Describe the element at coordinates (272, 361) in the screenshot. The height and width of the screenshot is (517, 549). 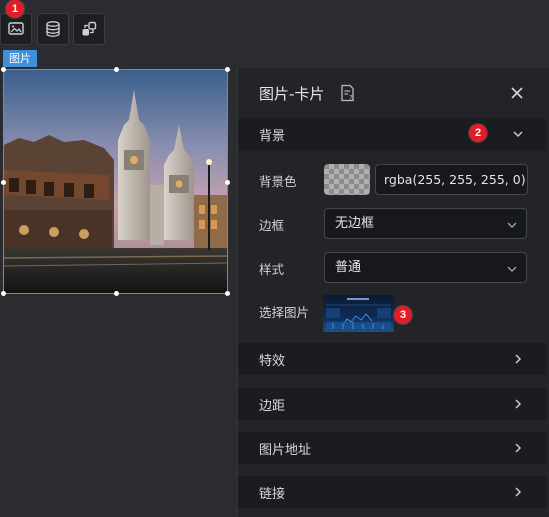
I see `section-effects-label: 特效` at that location.